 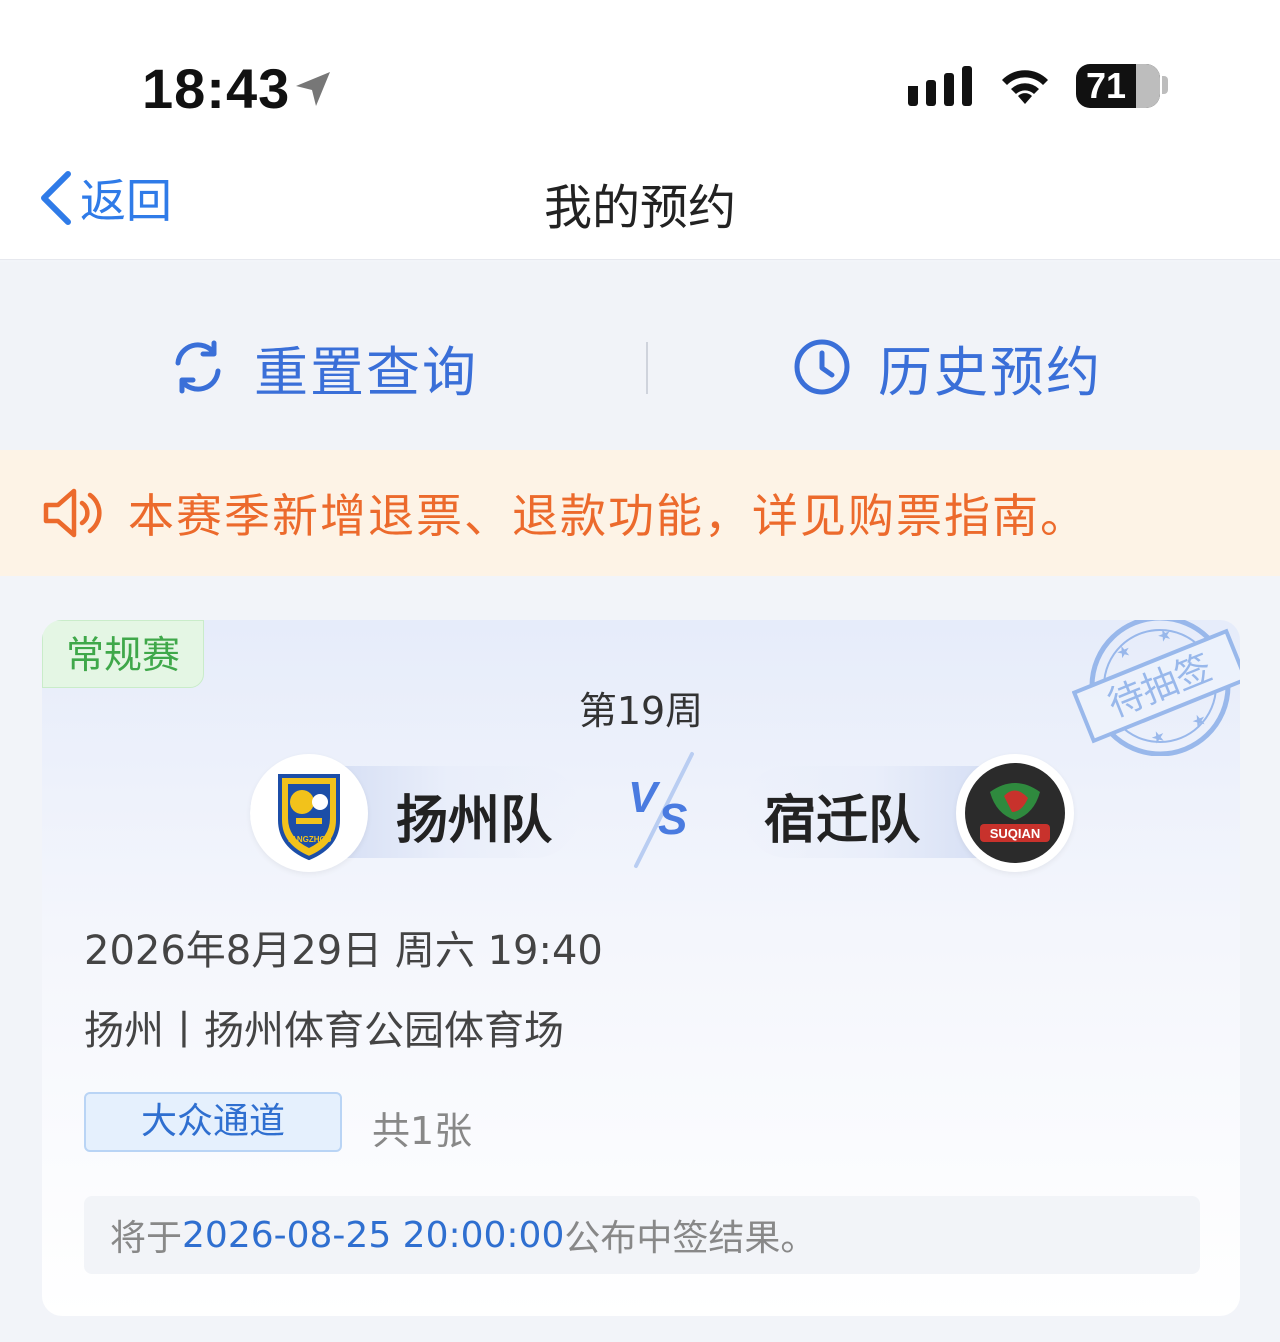 I want to click on home-logo-text: YANGZHOU, so click(x=308, y=839).